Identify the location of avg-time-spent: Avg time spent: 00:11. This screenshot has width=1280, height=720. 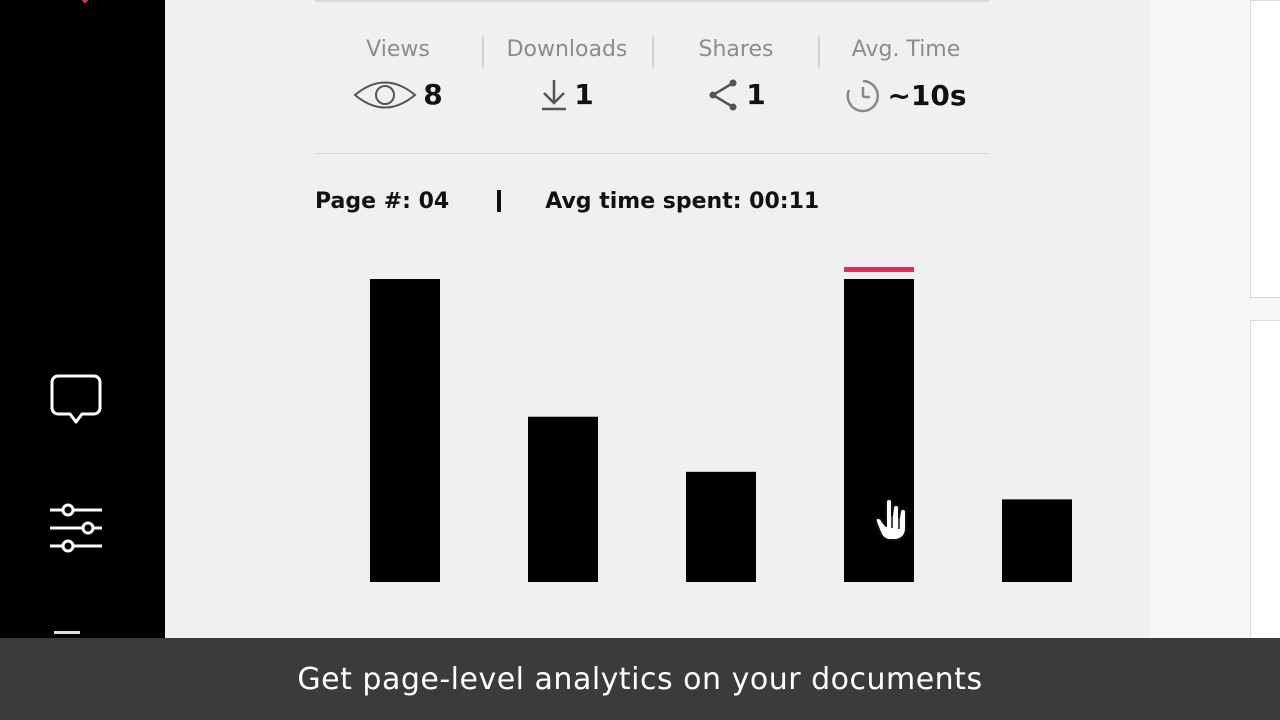
(682, 201).